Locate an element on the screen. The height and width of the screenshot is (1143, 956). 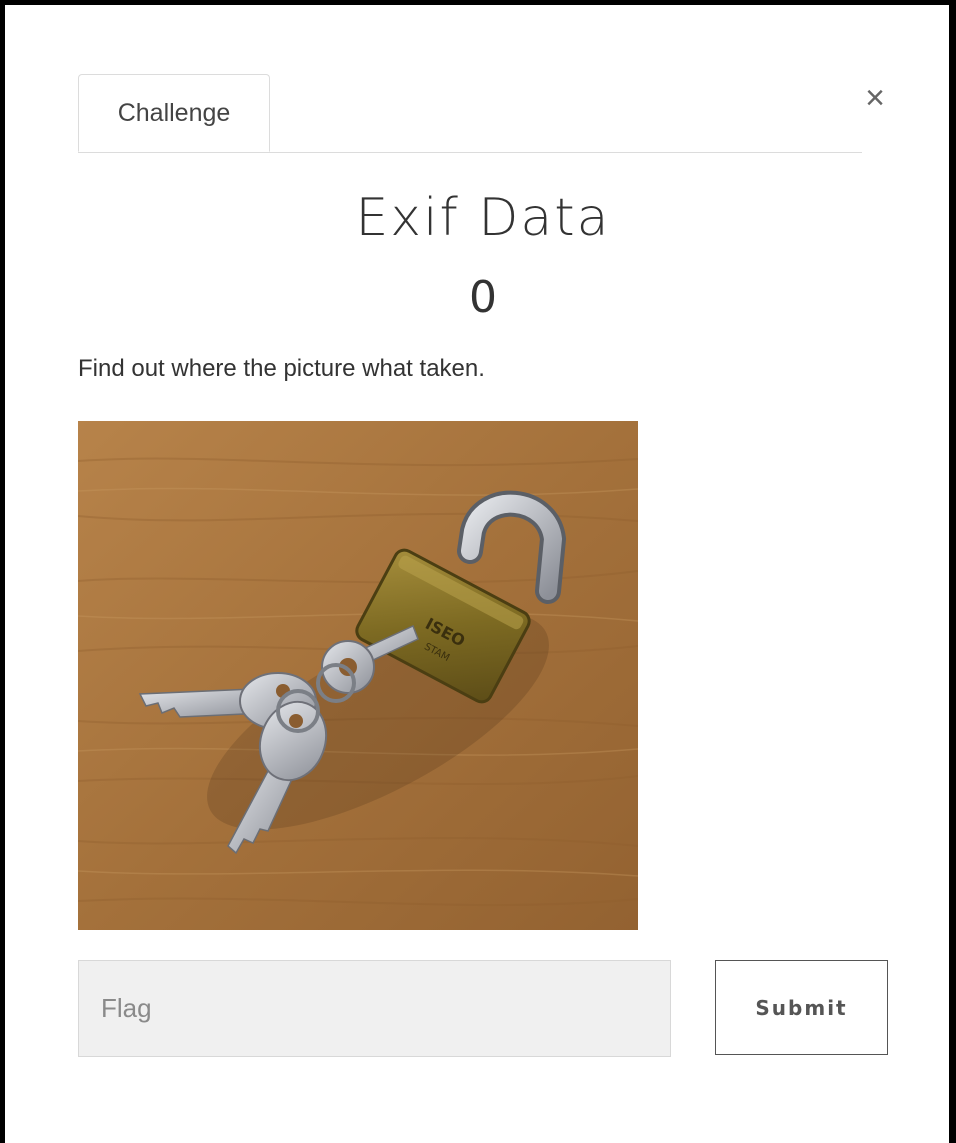
submit-button: Submit is located at coordinates (801, 1007).